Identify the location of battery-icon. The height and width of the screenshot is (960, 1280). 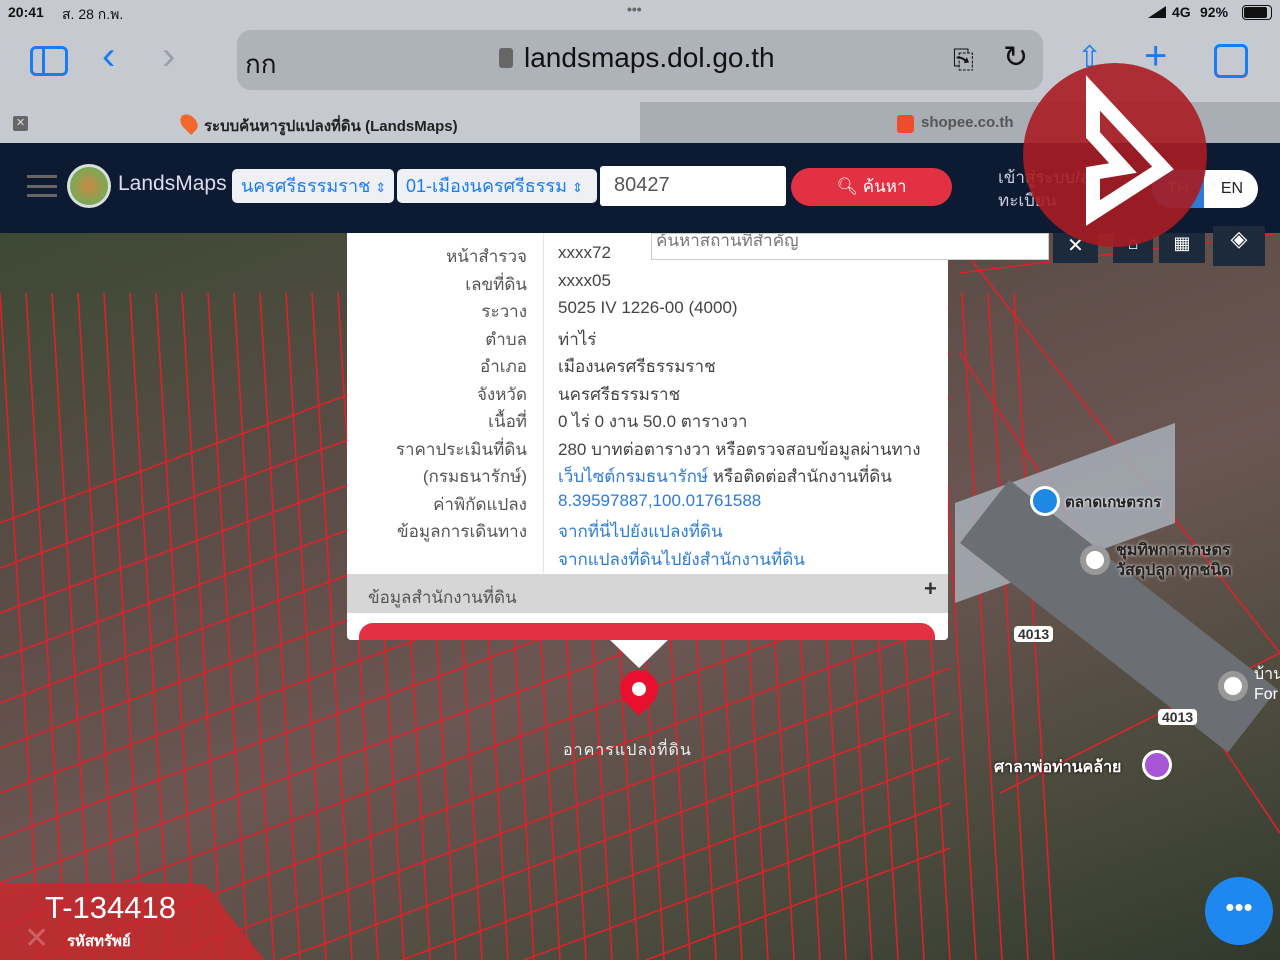
(1257, 12).